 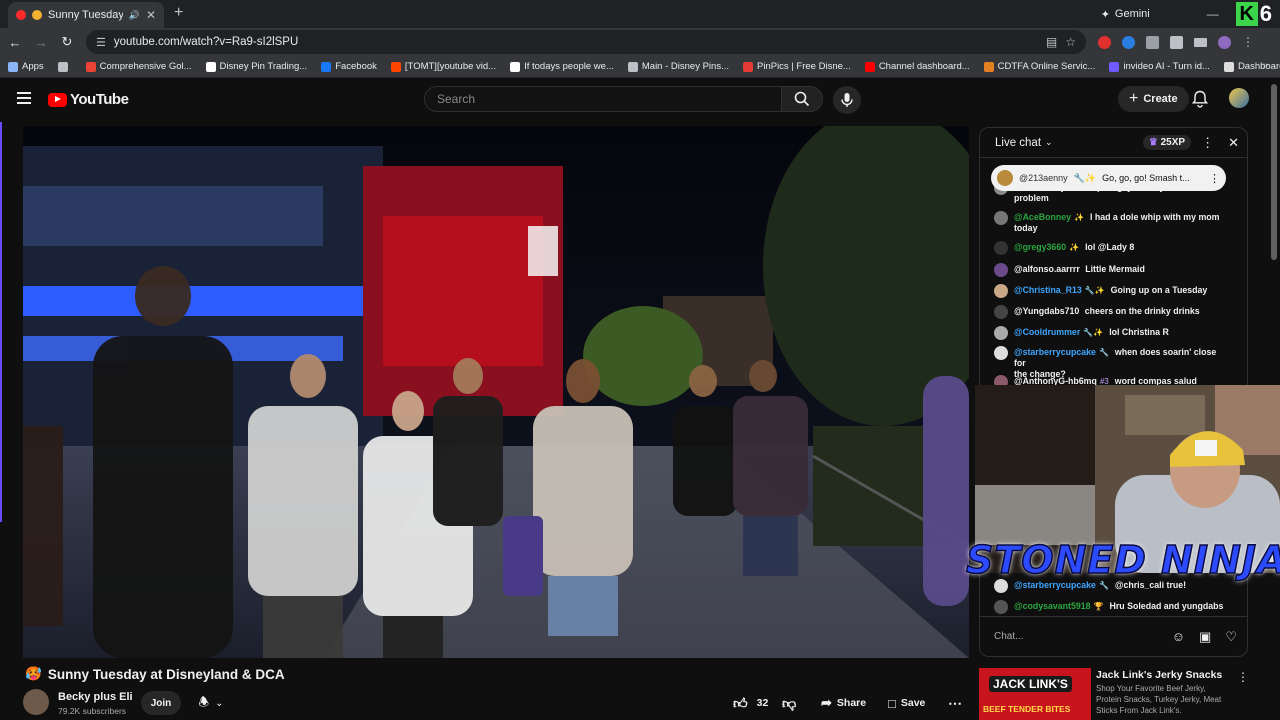 What do you see at coordinates (1251, 66) in the screenshot?
I see `bookmark-item: Dashboard` at bounding box center [1251, 66].